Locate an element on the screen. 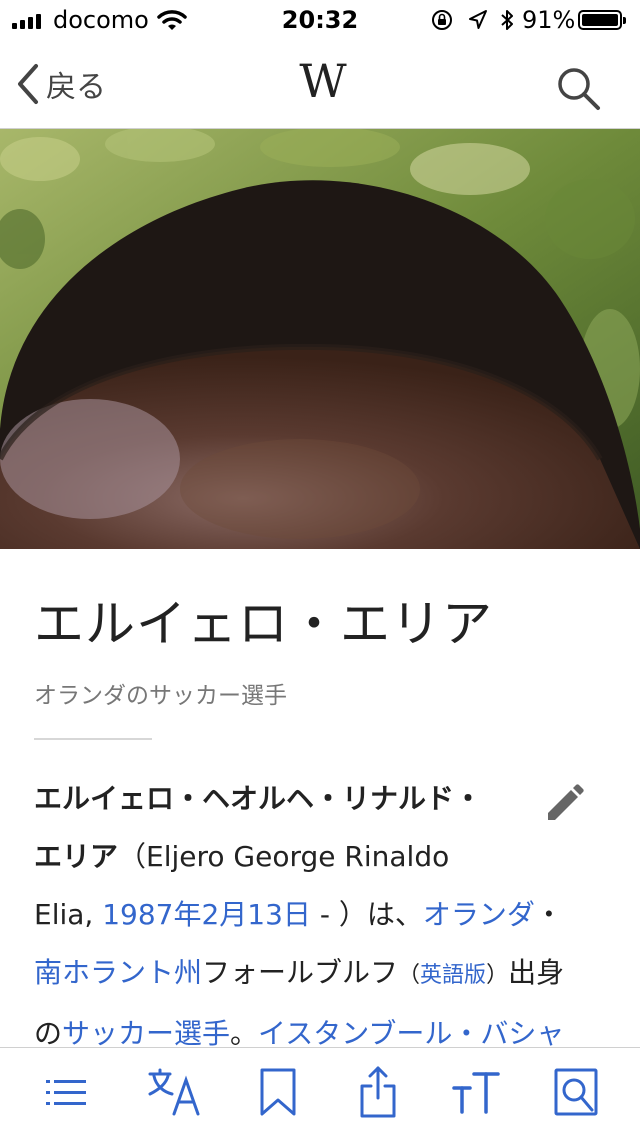 The height and width of the screenshot is (1137, 640). bluetooth-icon is located at coordinates (507, 20).